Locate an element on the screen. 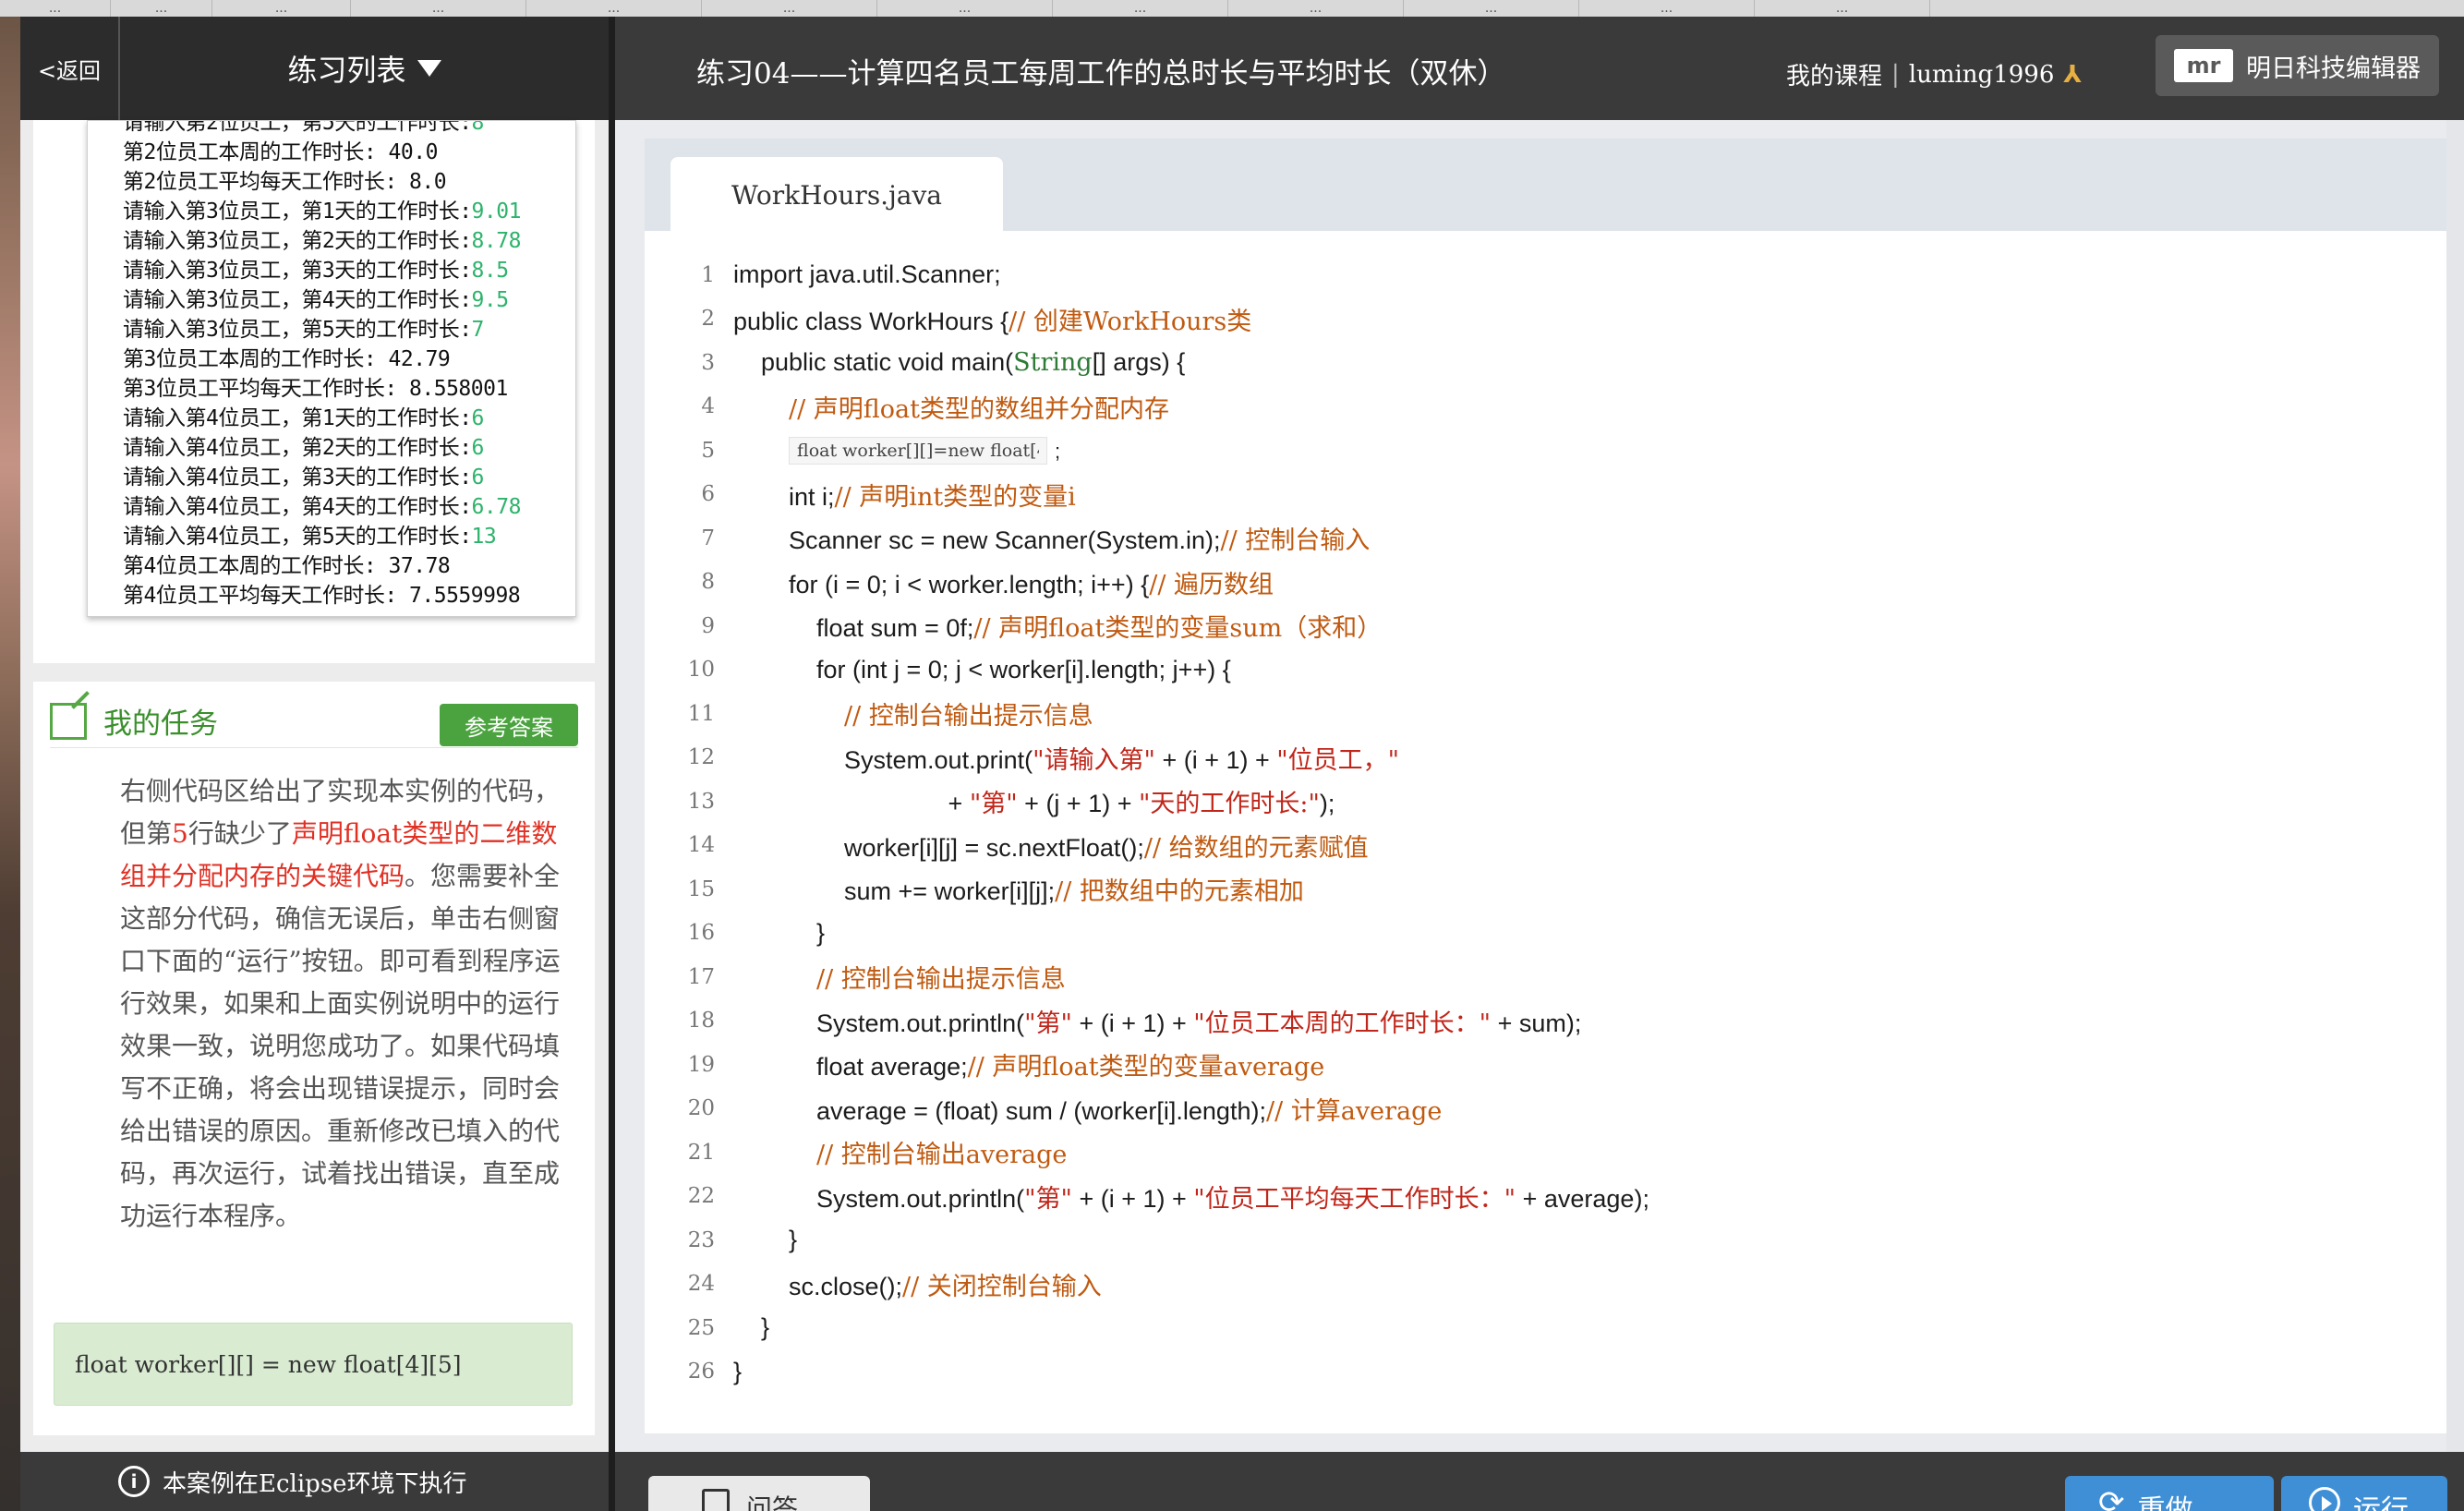 The image size is (2464, 1511). editor-brand-button: mr 明日科技编辑器 is located at coordinates (2298, 65).